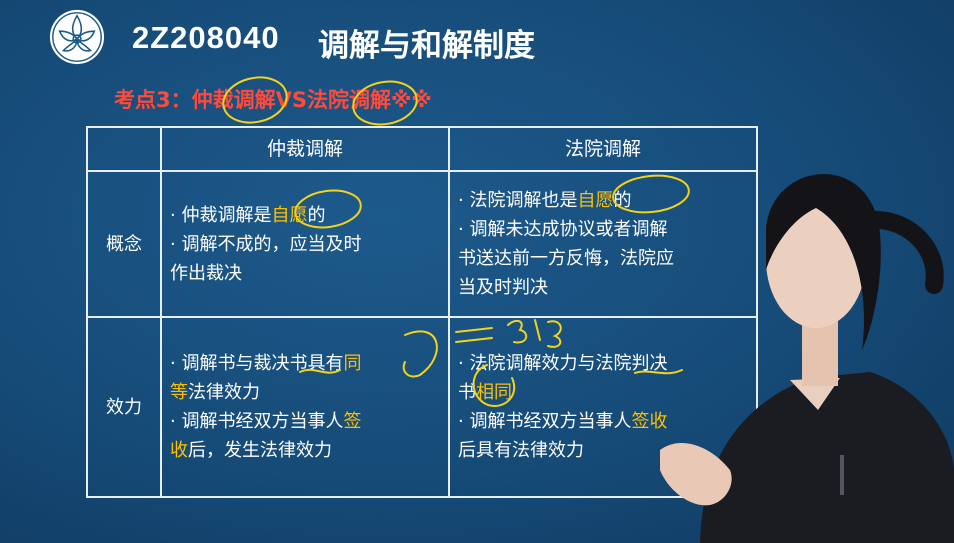  What do you see at coordinates (503, 287) in the screenshot?
I see `cell-text: 当及时判决` at bounding box center [503, 287].